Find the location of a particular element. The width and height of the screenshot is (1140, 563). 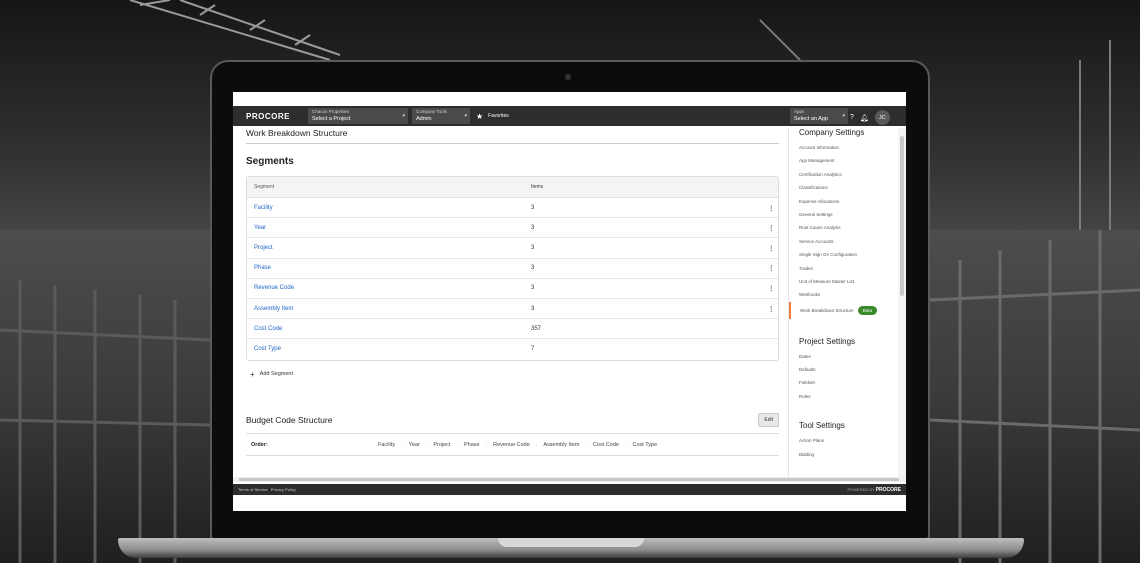

sidebar-scrollbar is located at coordinates (902, 302).